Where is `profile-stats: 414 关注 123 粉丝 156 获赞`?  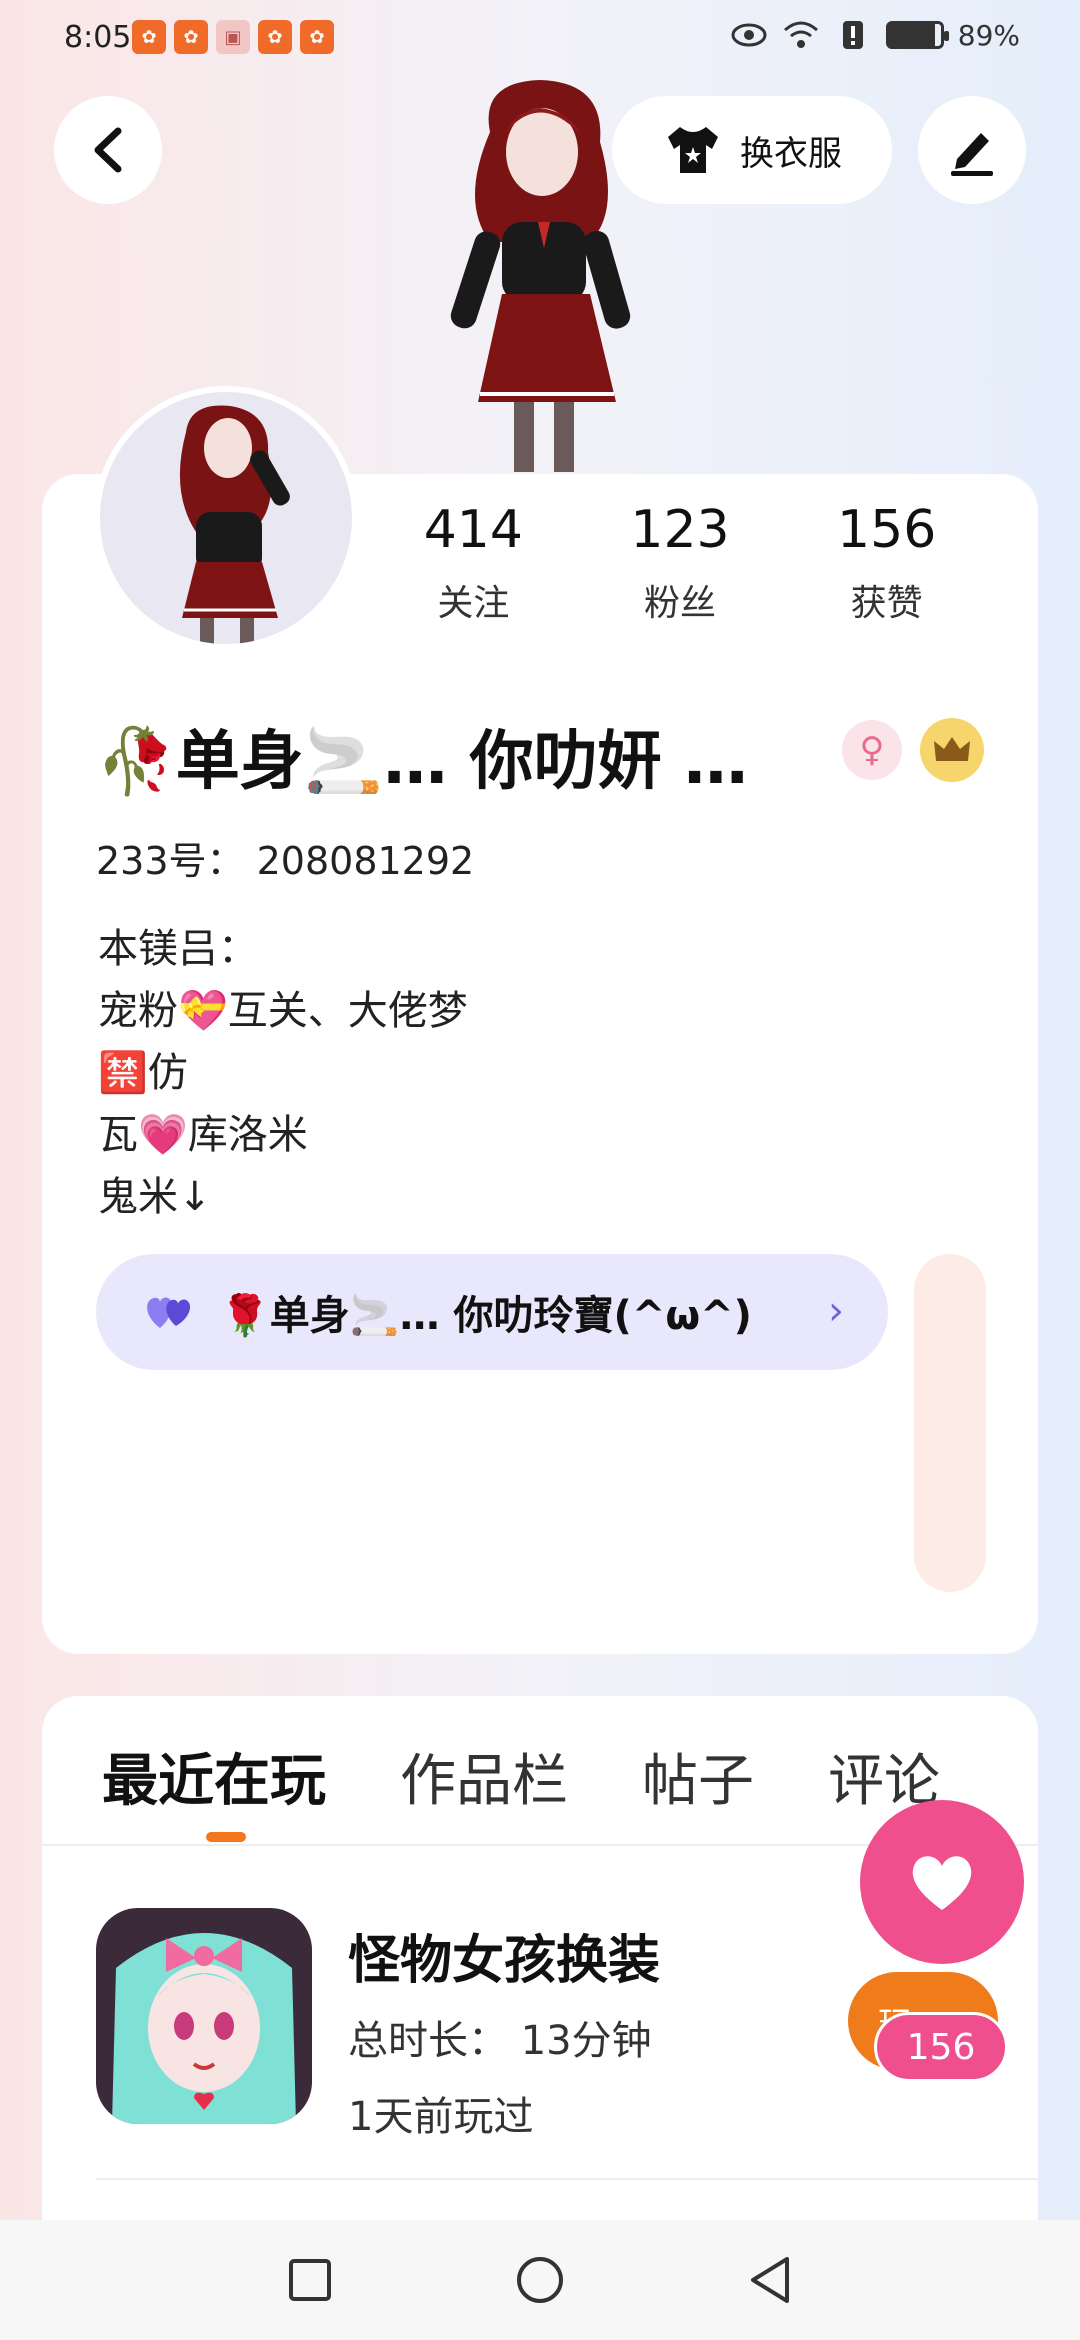 profile-stats: 414 关注 123 粉丝 156 获赞 is located at coordinates (680, 563).